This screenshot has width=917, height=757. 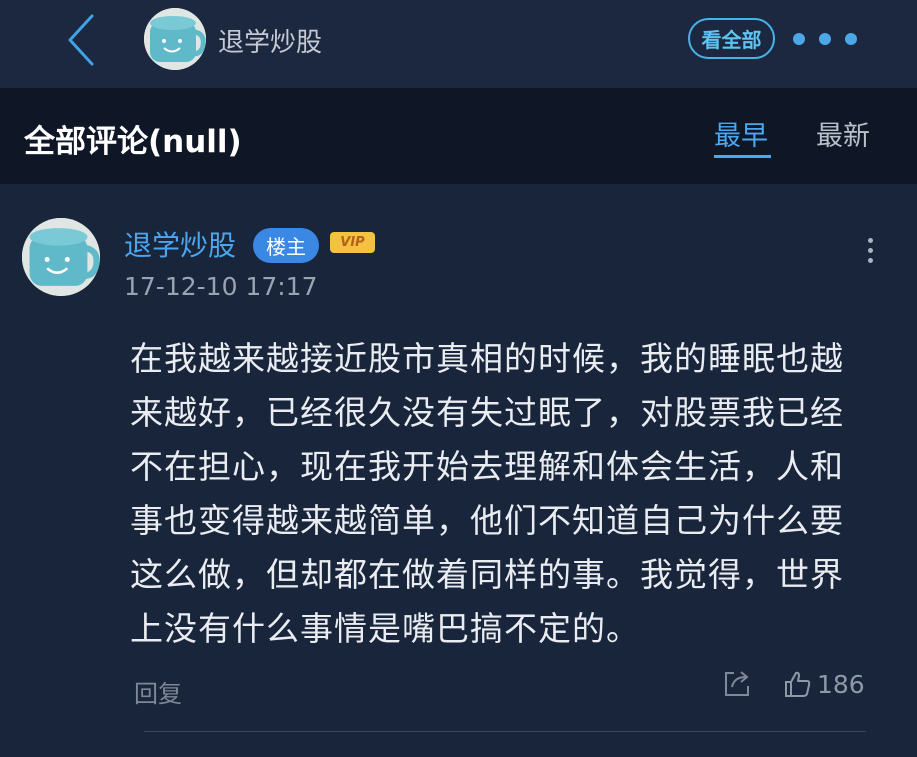 I want to click on comment-line: 事也变得越来越简单，他们不知道自己为什么要, so click(x=487, y=520).